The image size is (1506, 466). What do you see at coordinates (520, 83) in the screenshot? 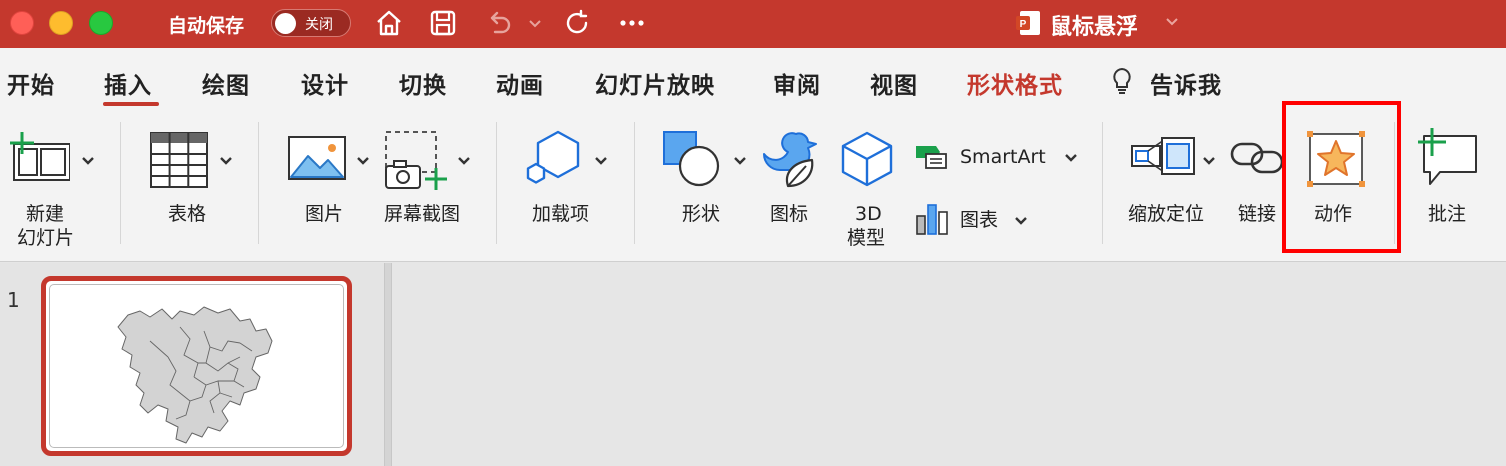
I see `tab-animations: 动画` at bounding box center [520, 83].